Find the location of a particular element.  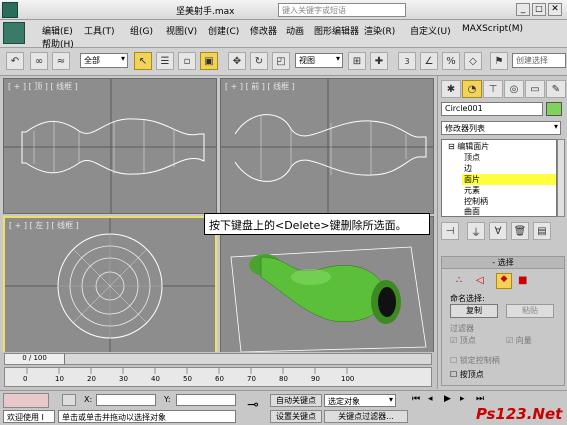

reference-coord-select: 视图 is located at coordinates (319, 60).